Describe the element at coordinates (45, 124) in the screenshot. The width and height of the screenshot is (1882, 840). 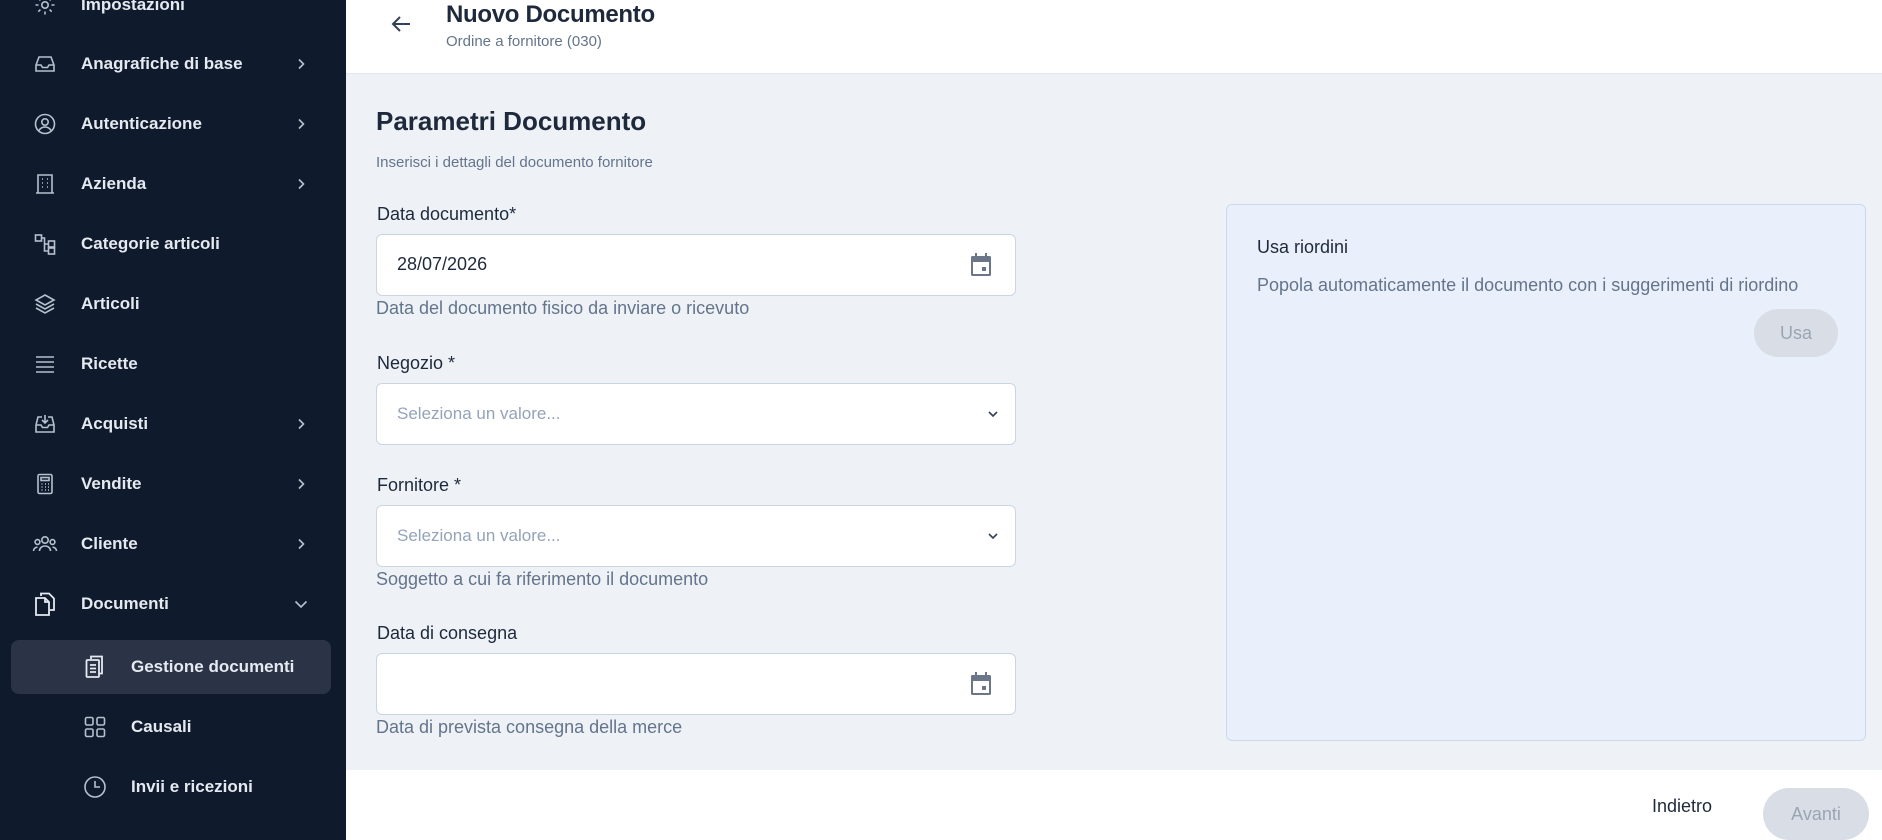
I see `user-circle-icon` at that location.